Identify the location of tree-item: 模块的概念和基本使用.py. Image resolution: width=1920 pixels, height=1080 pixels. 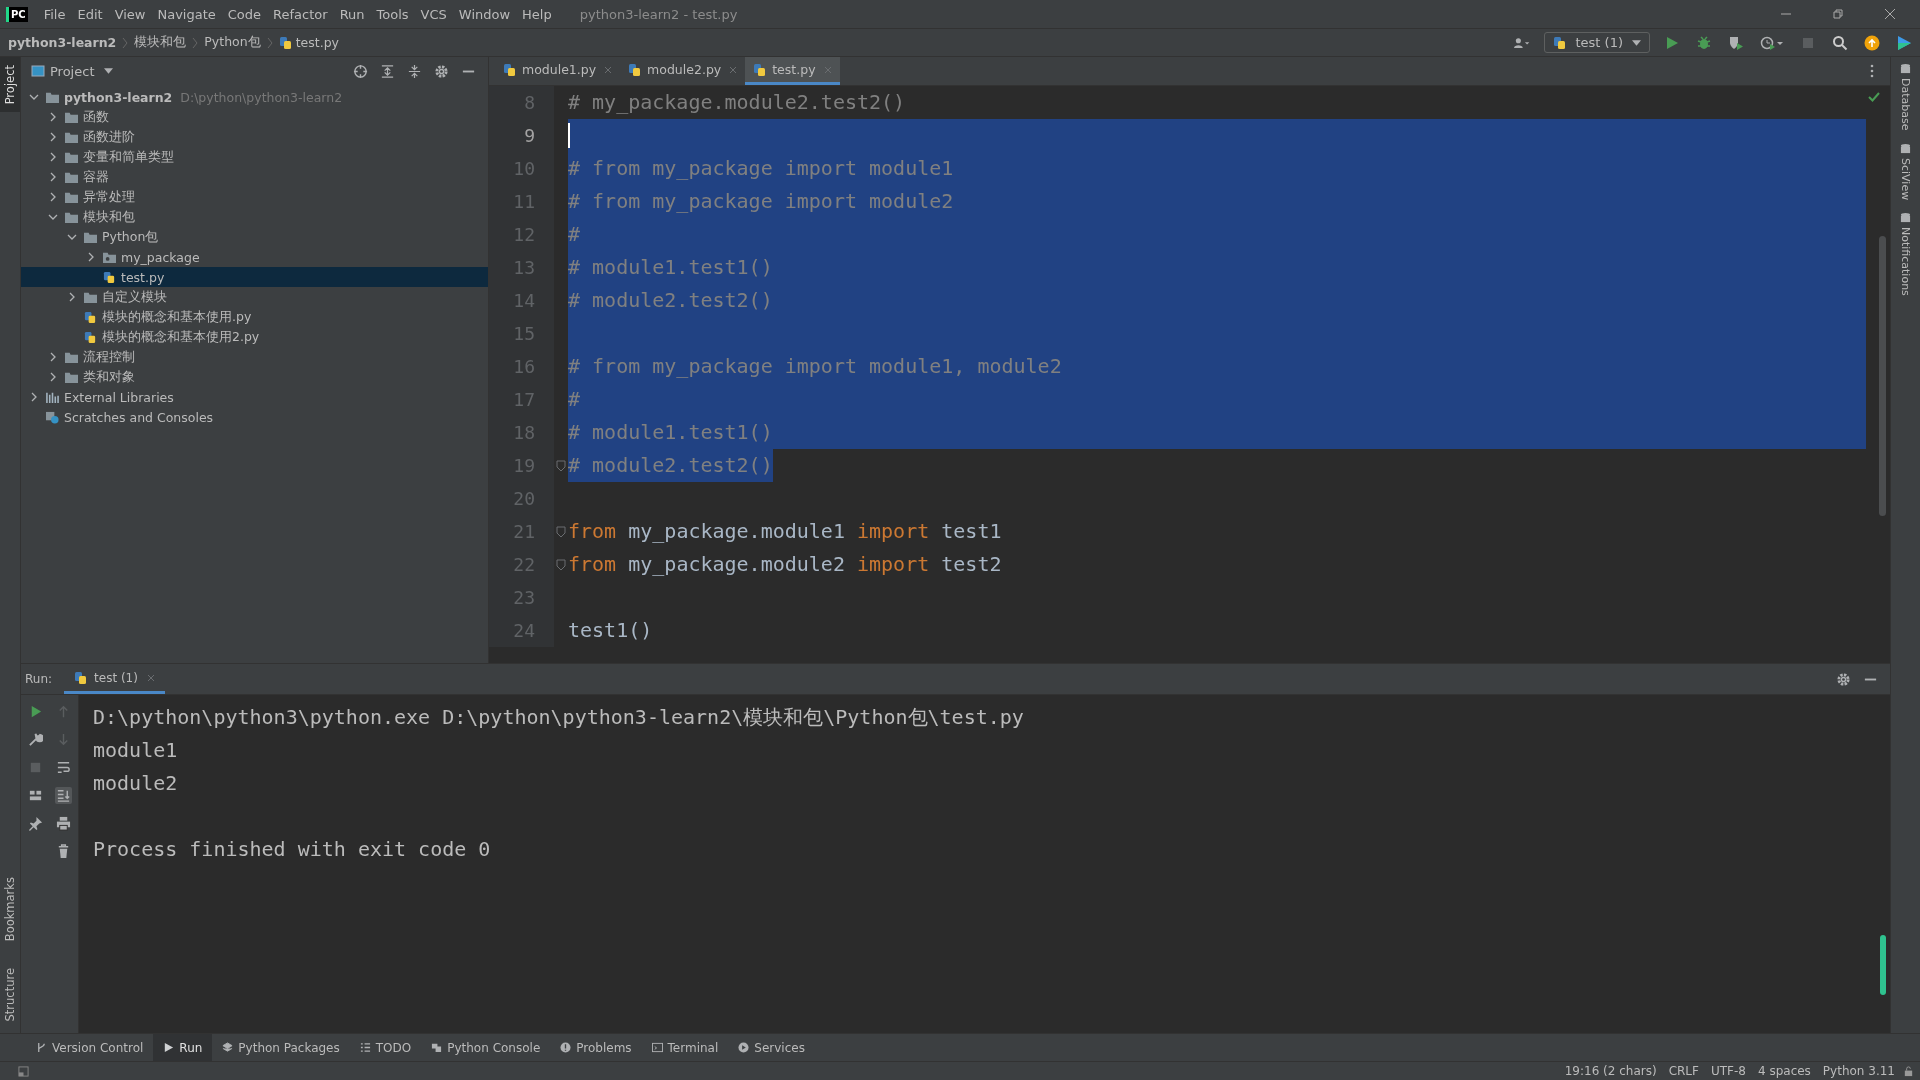
(254, 317).